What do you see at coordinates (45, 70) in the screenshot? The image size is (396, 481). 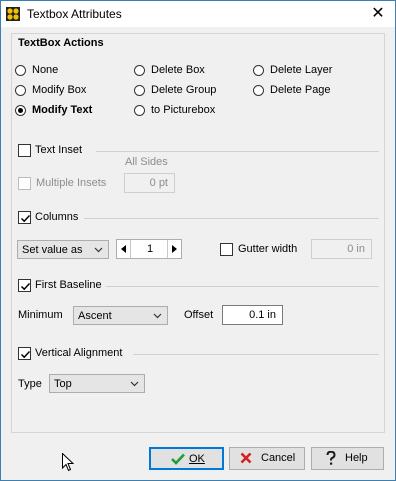 I see `radio-none-label: None` at bounding box center [45, 70].